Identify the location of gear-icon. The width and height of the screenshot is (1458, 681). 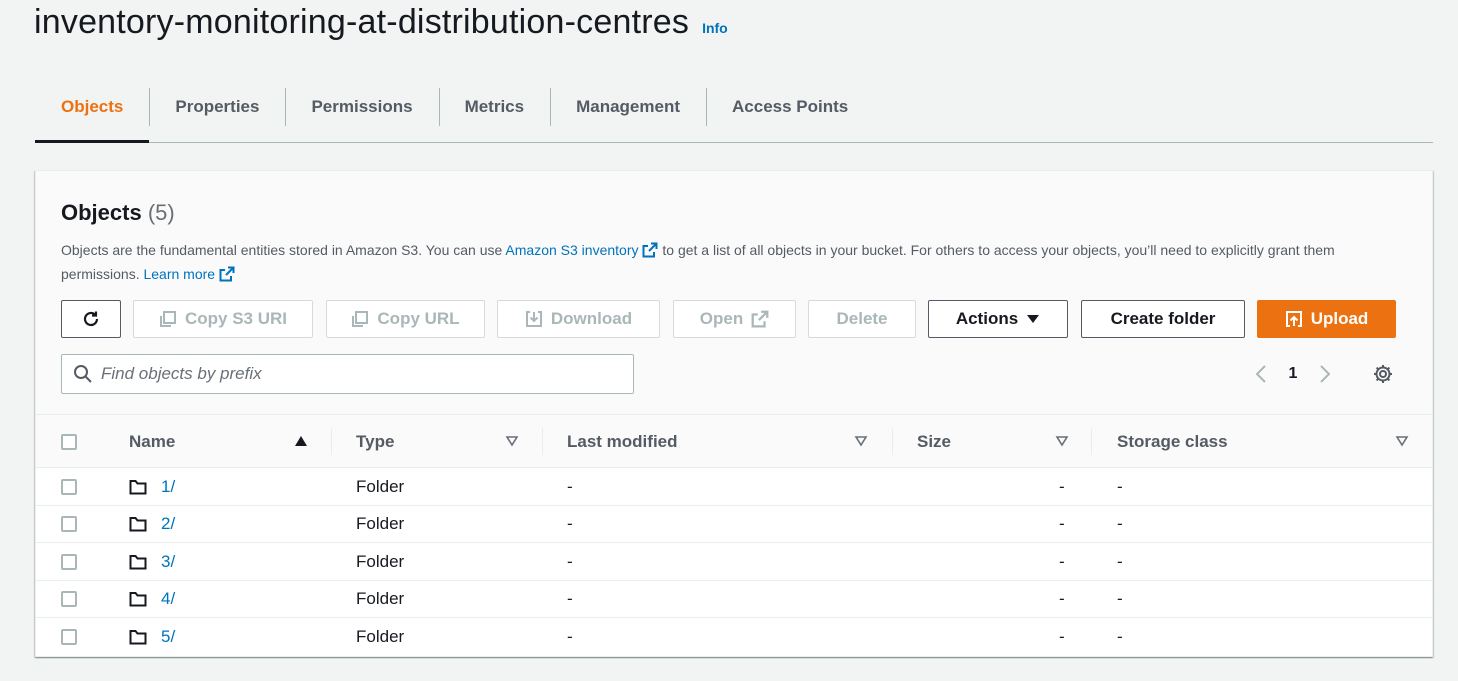
(1383, 374).